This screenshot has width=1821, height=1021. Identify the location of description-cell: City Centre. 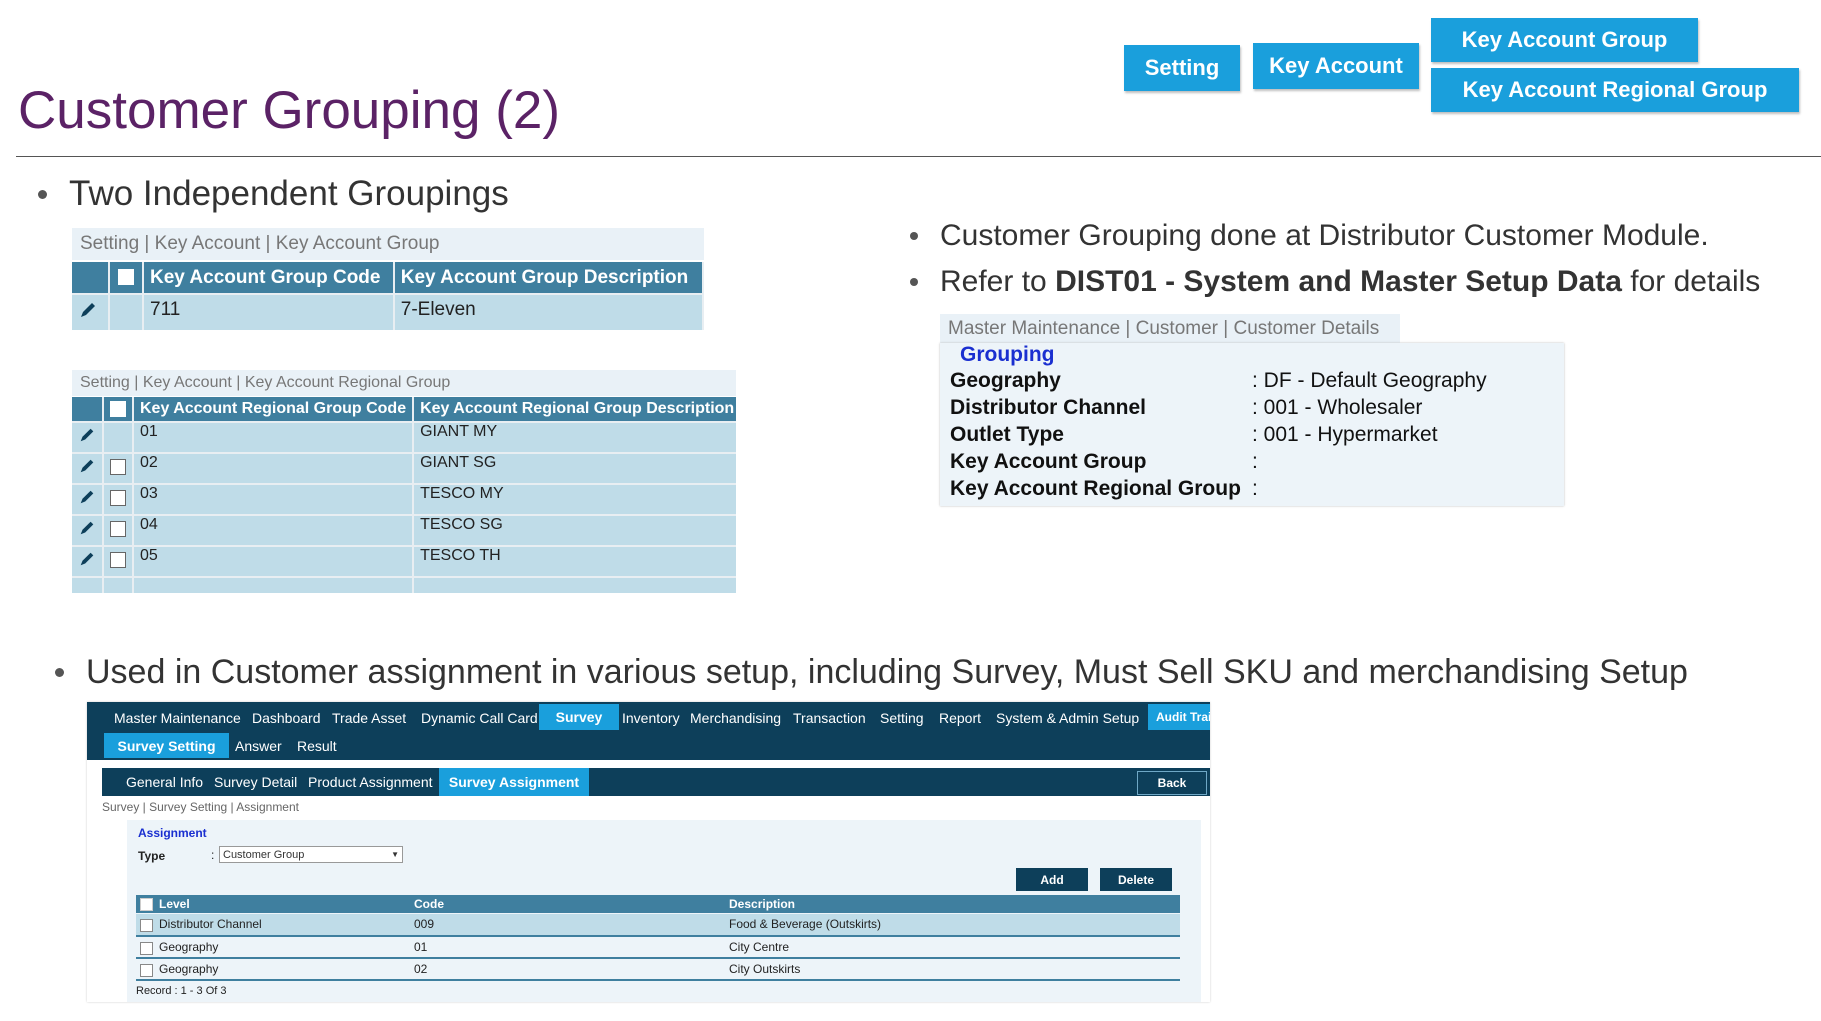
(759, 947).